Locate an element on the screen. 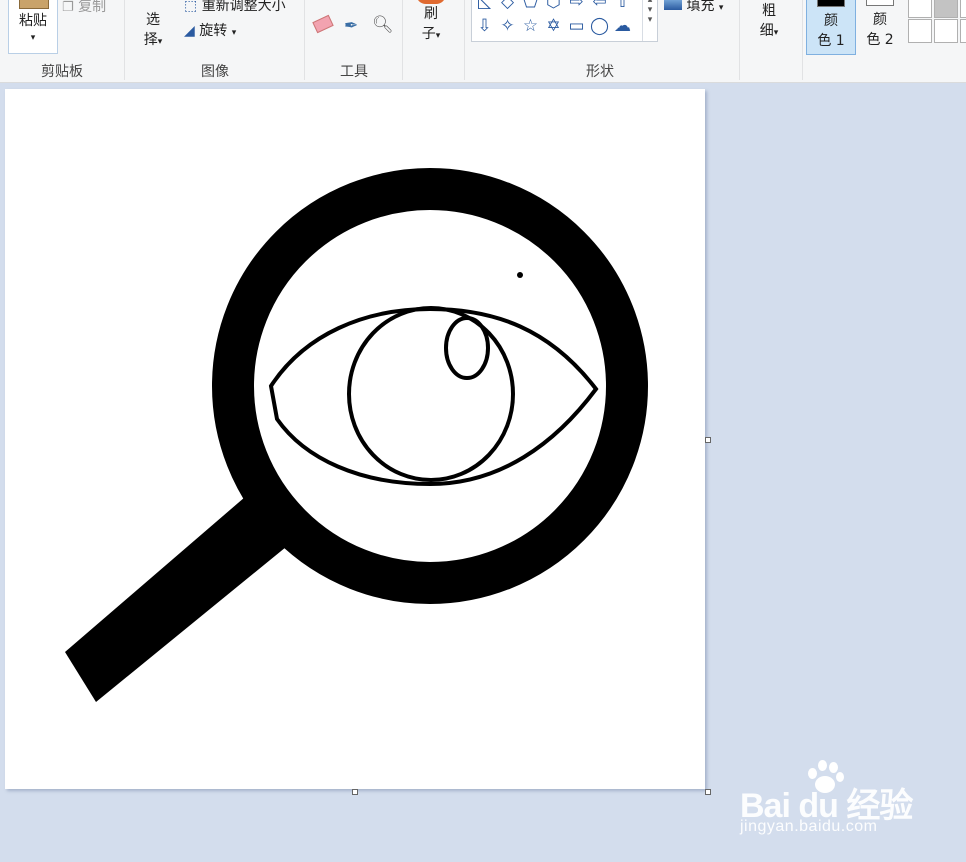  eye-outline is located at coordinates (433, 396).